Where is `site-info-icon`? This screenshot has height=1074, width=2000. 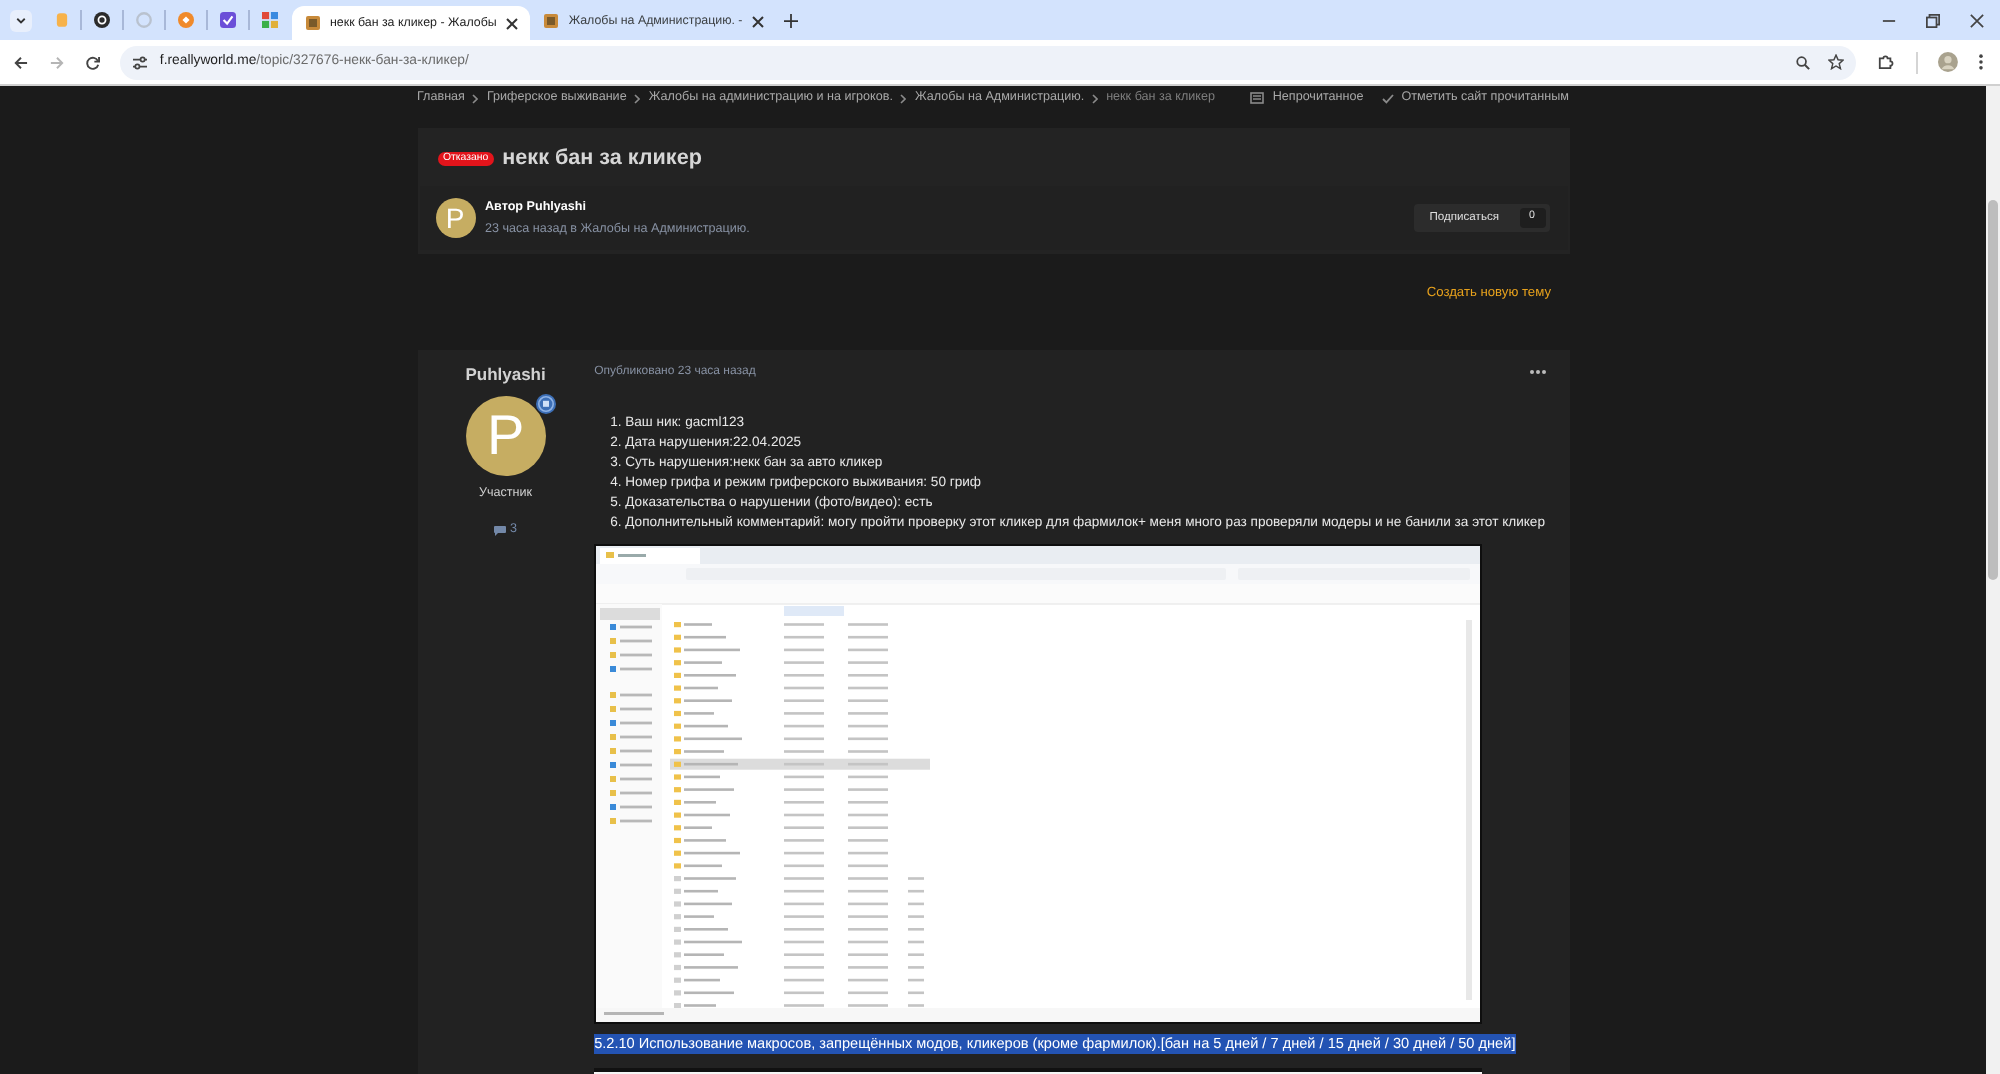 site-info-icon is located at coordinates (139, 62).